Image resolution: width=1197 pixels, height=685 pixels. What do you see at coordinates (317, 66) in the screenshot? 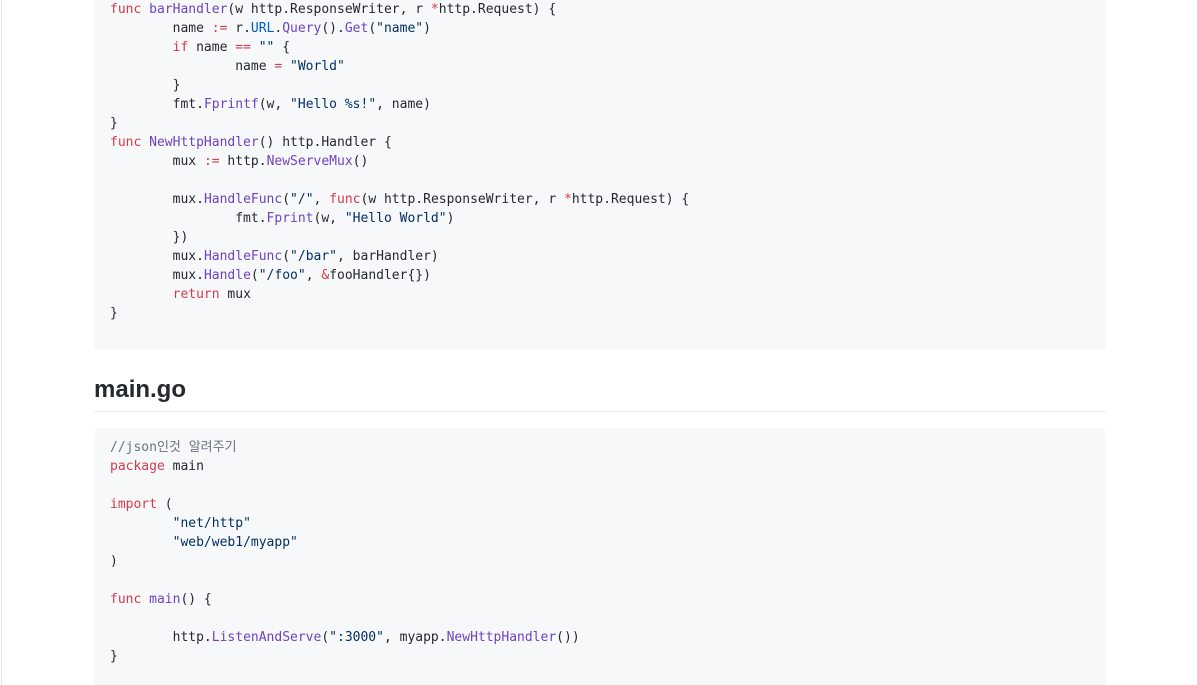
I see `code-token-string: "World"` at bounding box center [317, 66].